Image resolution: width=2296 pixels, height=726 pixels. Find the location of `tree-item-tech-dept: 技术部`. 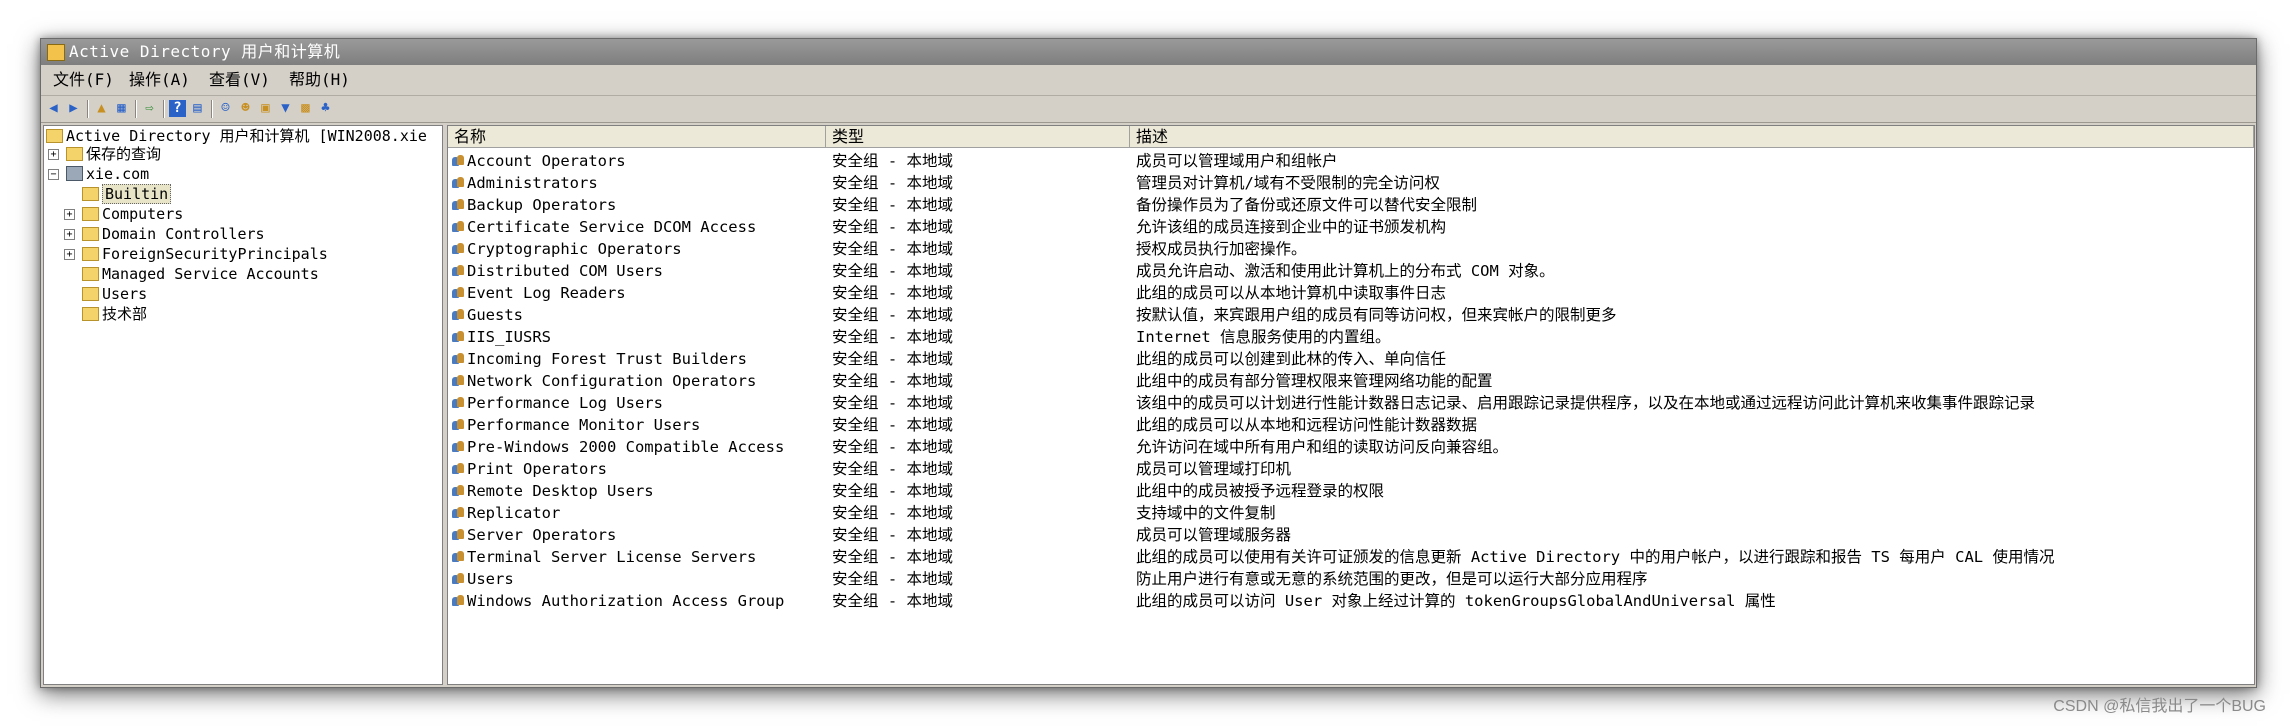

tree-item-tech-dept: 技术部 is located at coordinates (114, 314).